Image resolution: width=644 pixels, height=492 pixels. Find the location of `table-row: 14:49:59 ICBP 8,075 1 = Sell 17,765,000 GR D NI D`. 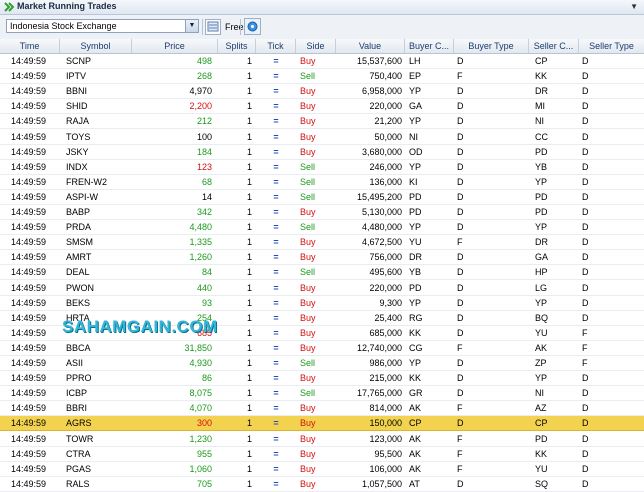

table-row: 14:49:59 ICBP 8,075 1 = Sell 17,765,000 GR D NI D is located at coordinates (322, 394).